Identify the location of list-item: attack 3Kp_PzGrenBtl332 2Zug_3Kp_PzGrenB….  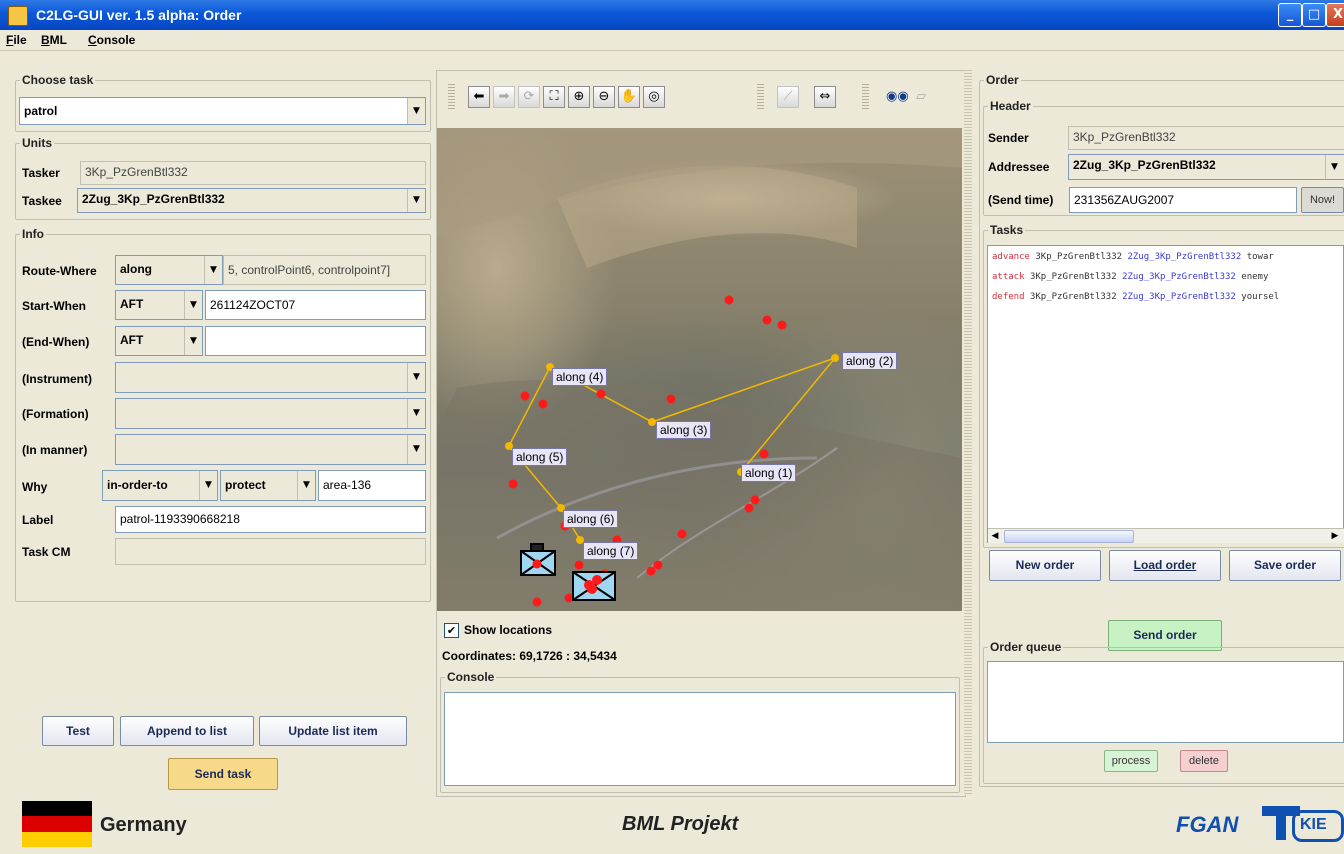
(1130, 277).